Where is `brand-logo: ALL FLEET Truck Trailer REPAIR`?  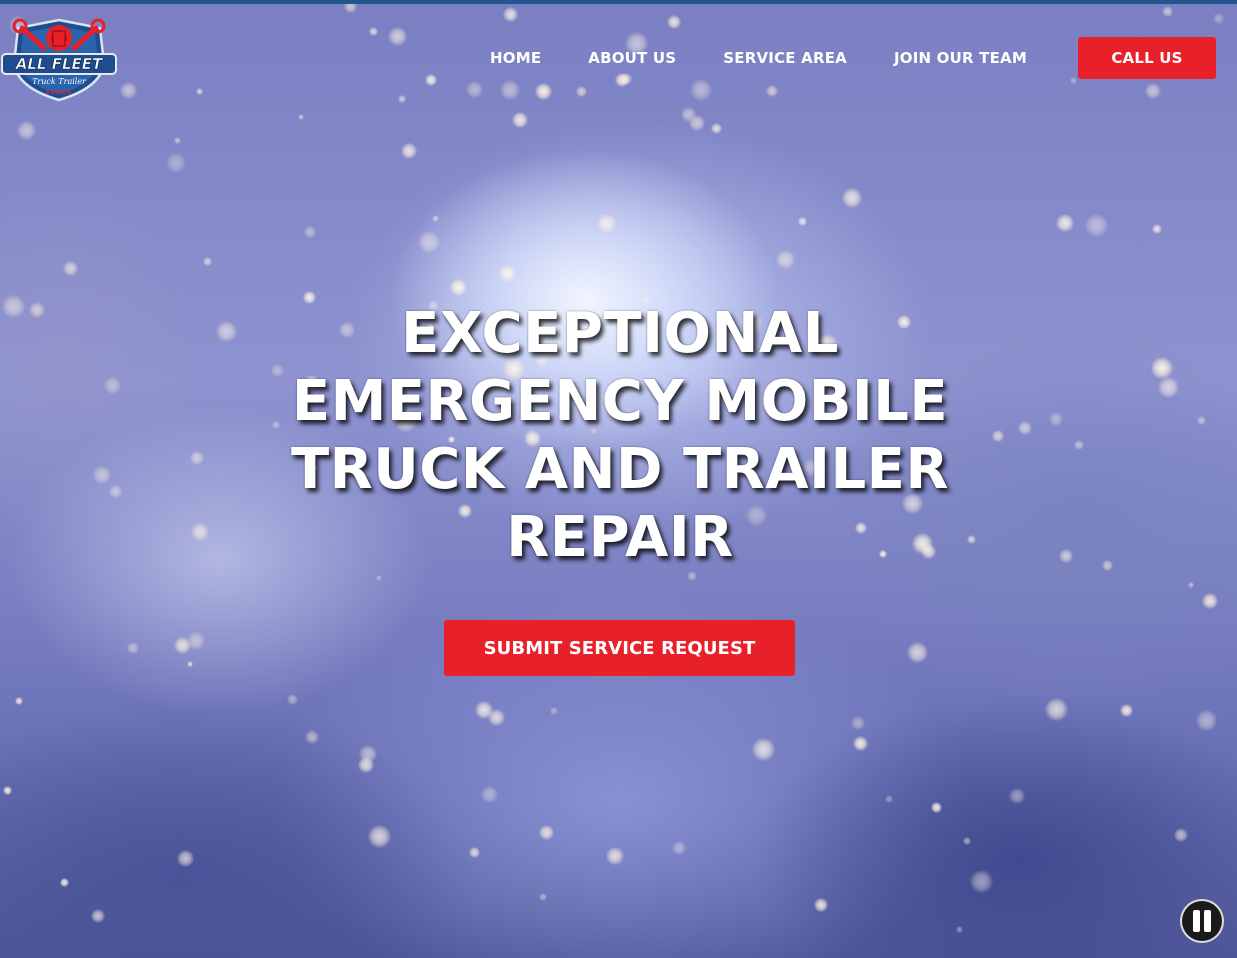
brand-logo: ALL FLEET Truck Trailer REPAIR is located at coordinates (59, 59).